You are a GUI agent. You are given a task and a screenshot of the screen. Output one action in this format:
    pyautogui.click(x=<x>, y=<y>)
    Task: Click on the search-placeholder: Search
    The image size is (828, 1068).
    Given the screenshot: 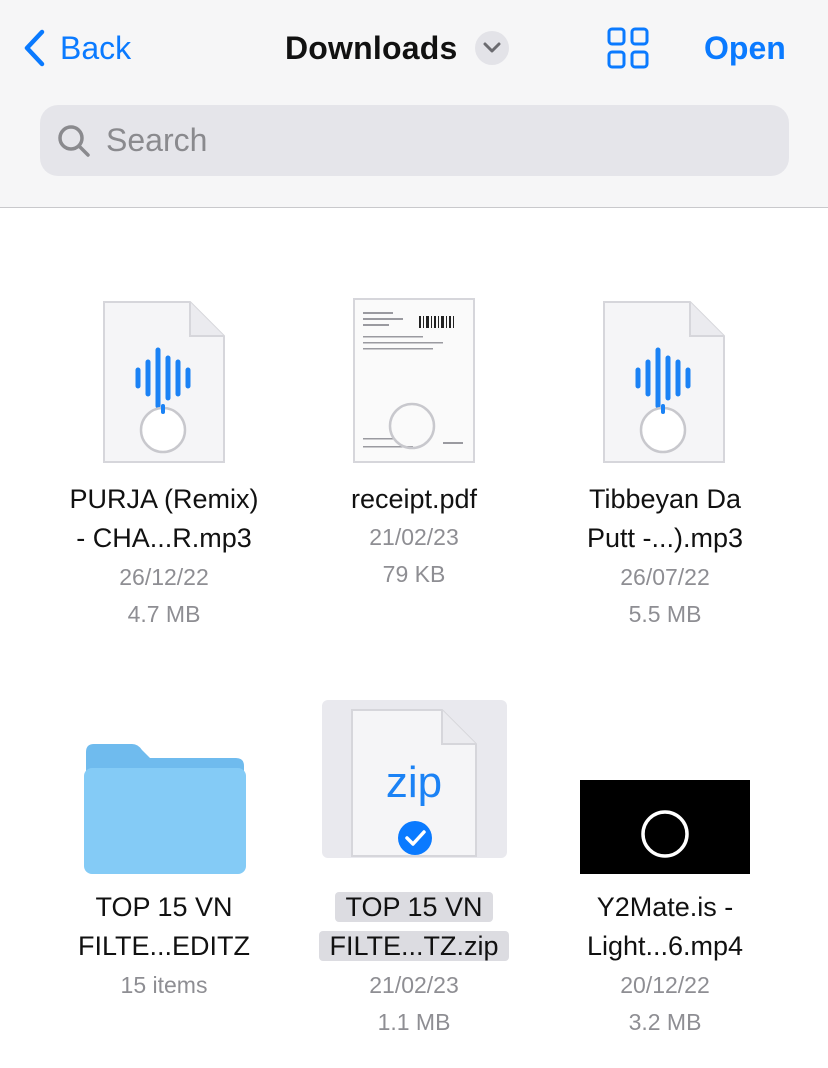 What is the action you would take?
    pyautogui.click(x=157, y=140)
    